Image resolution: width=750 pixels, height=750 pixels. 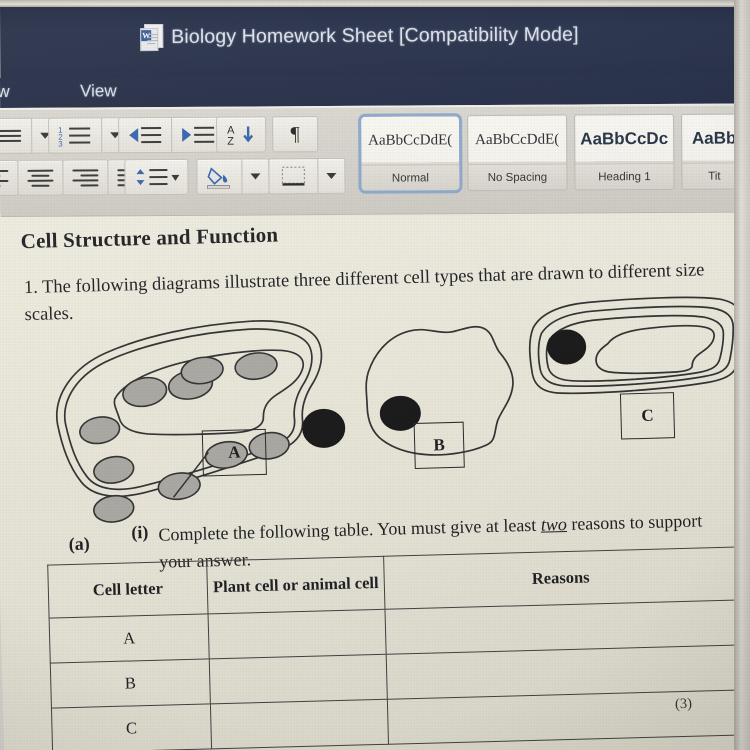 I want to click on document-heading: Cell Structure and Function, so click(x=149, y=238).